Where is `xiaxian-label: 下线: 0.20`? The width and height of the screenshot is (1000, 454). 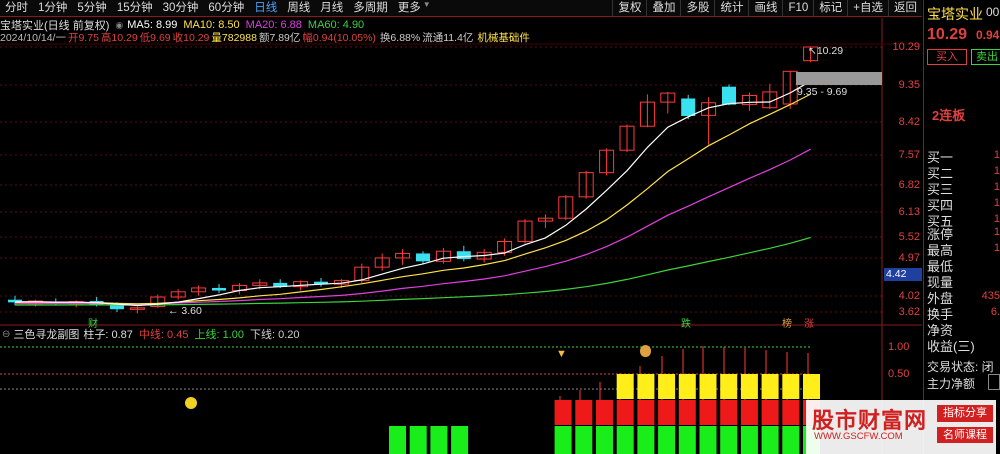
xiaxian-label: 下线: 0.20 is located at coordinates (274, 335).